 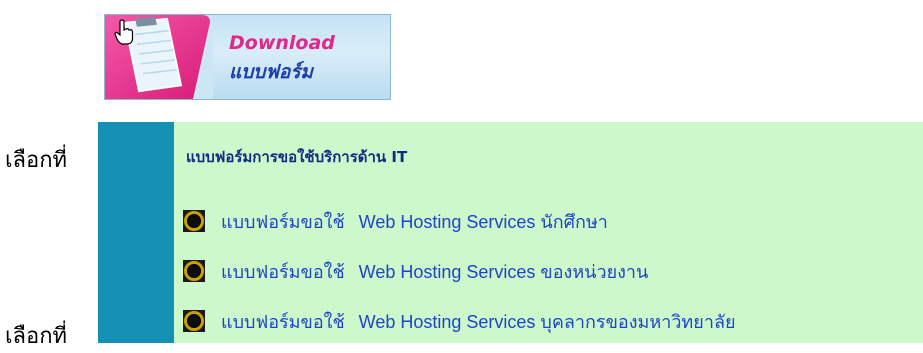 What do you see at coordinates (124, 32) in the screenshot?
I see `hand-cursor-icon` at bounding box center [124, 32].